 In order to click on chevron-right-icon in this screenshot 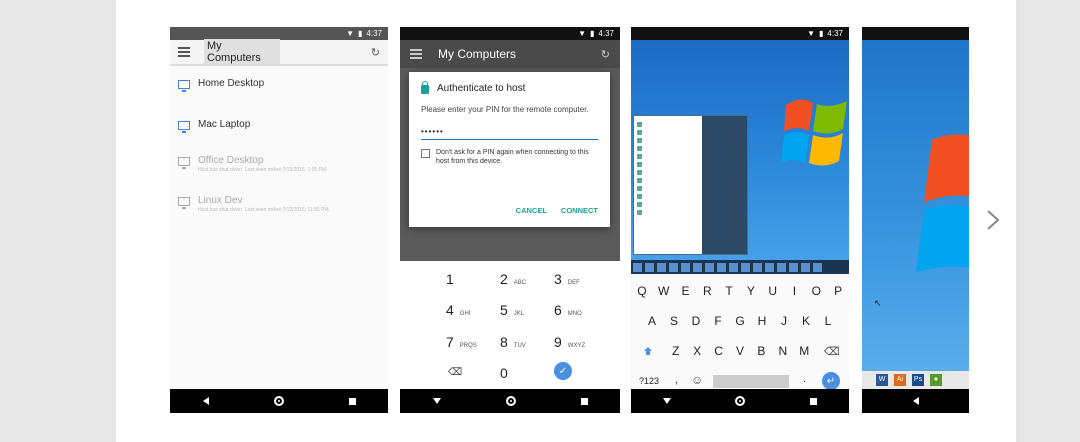, I will do `click(993, 220)`.